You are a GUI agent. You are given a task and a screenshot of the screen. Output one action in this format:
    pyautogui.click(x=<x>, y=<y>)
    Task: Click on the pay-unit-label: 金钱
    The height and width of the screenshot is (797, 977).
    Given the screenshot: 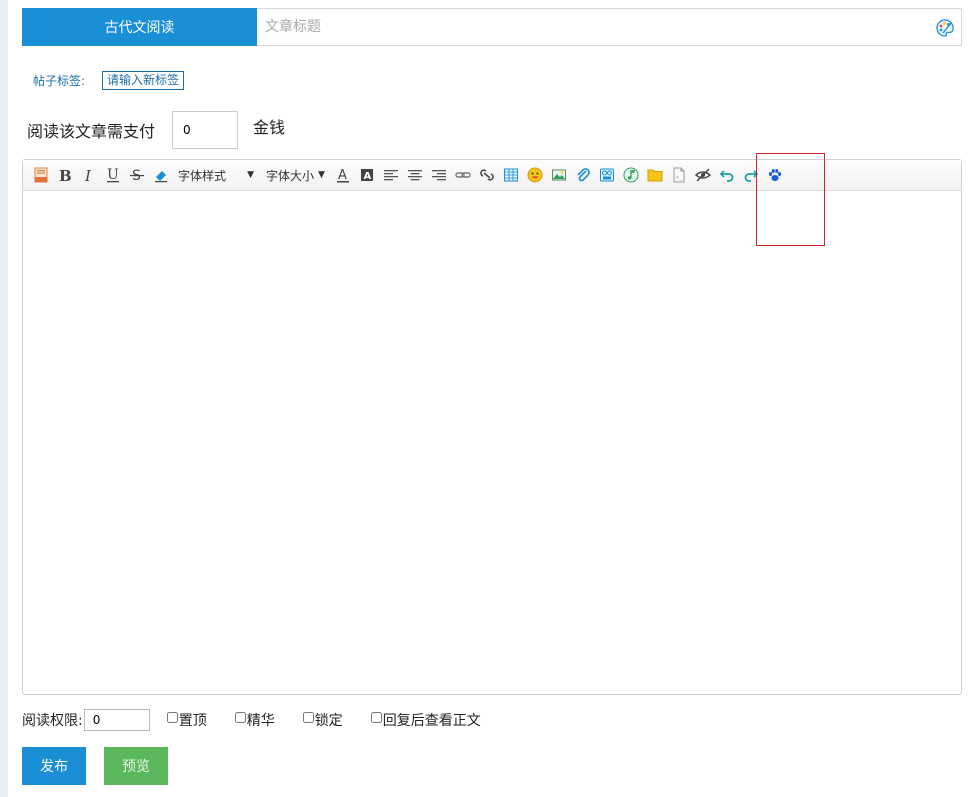 What is the action you would take?
    pyautogui.click(x=269, y=127)
    